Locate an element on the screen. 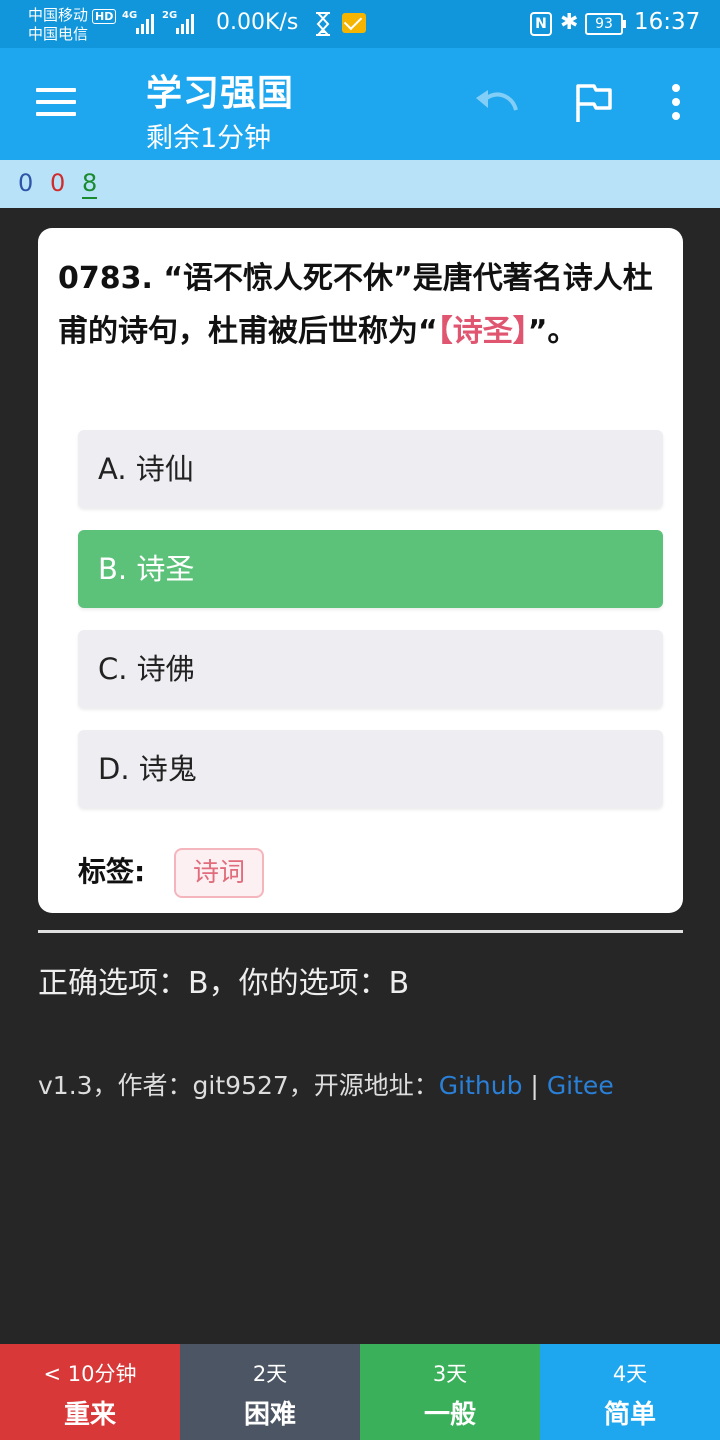  carrier-info: 中国移动 HD 中国电信 is located at coordinates (72, 25).